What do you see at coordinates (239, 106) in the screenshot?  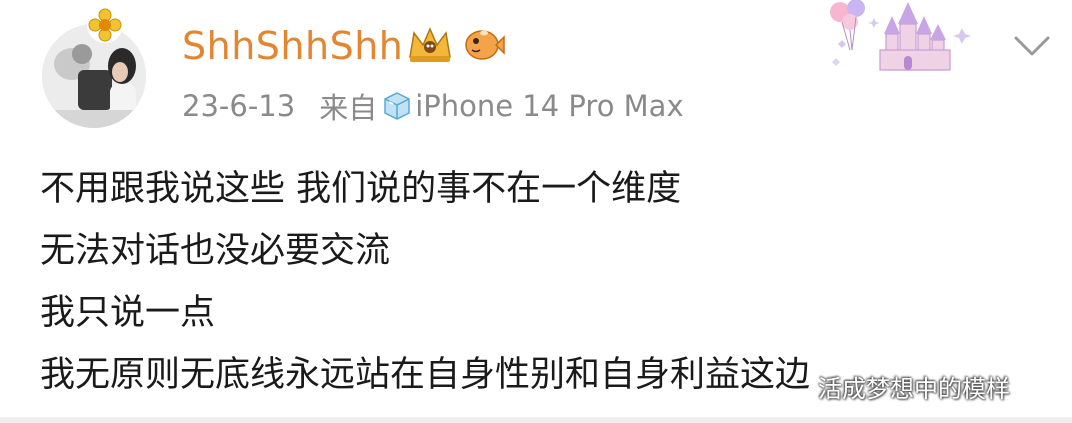 I see `post-date: 23-6-13` at bounding box center [239, 106].